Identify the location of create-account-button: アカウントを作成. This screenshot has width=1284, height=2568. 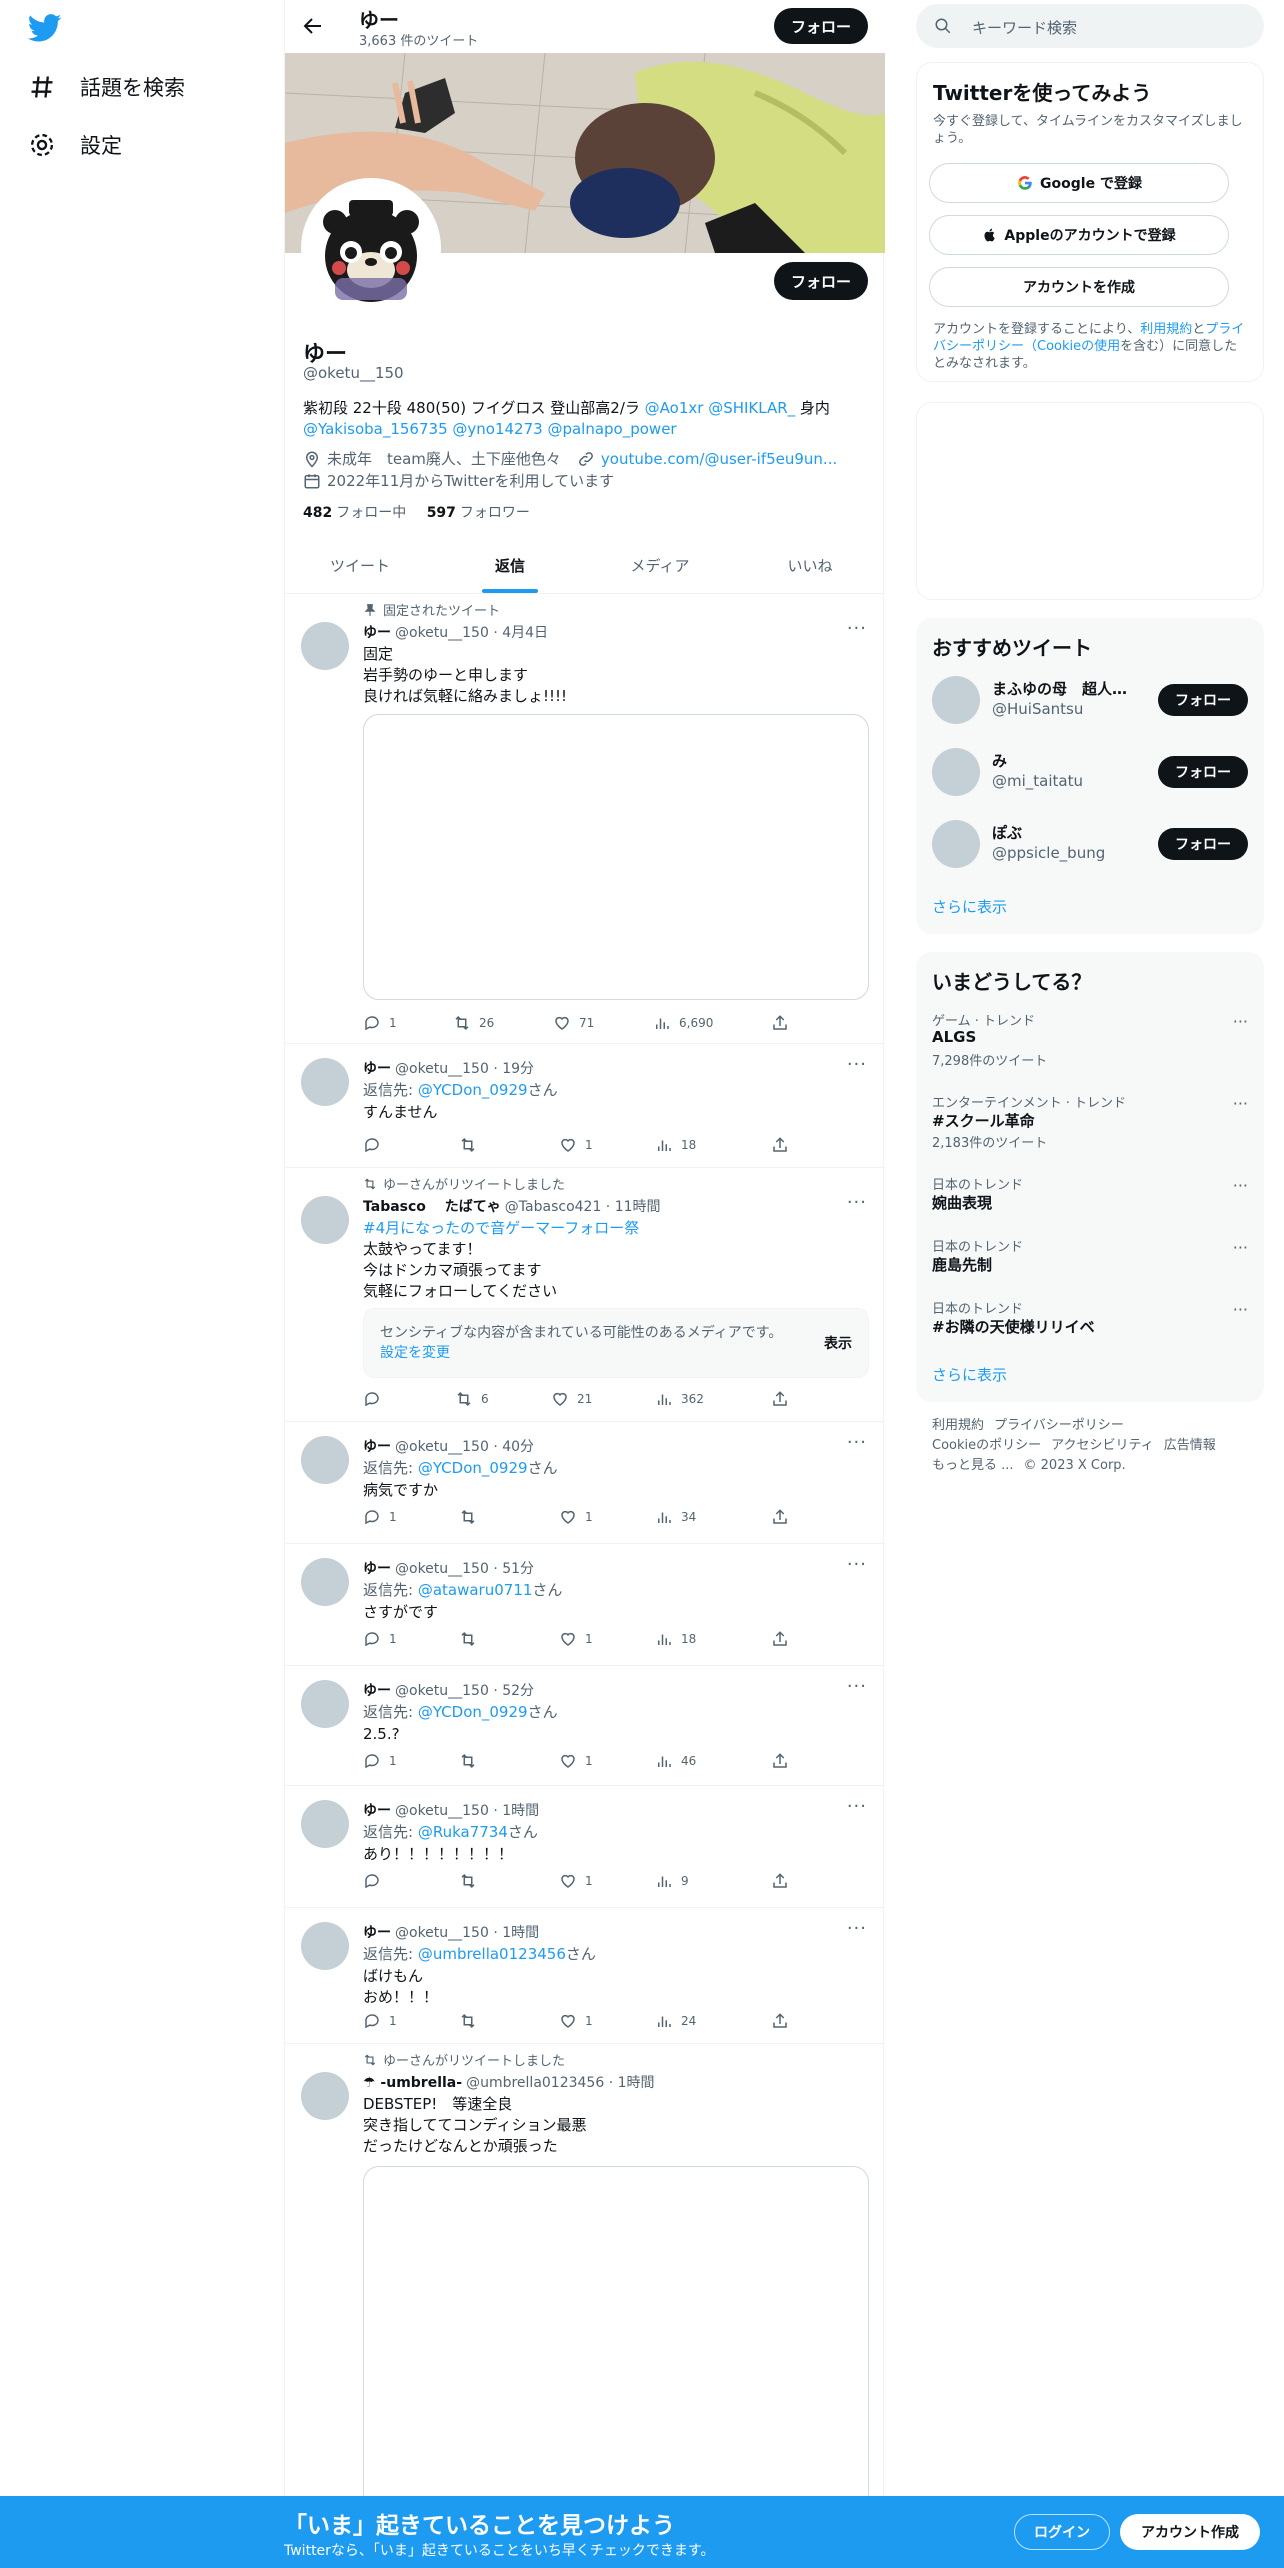
(1079, 287).